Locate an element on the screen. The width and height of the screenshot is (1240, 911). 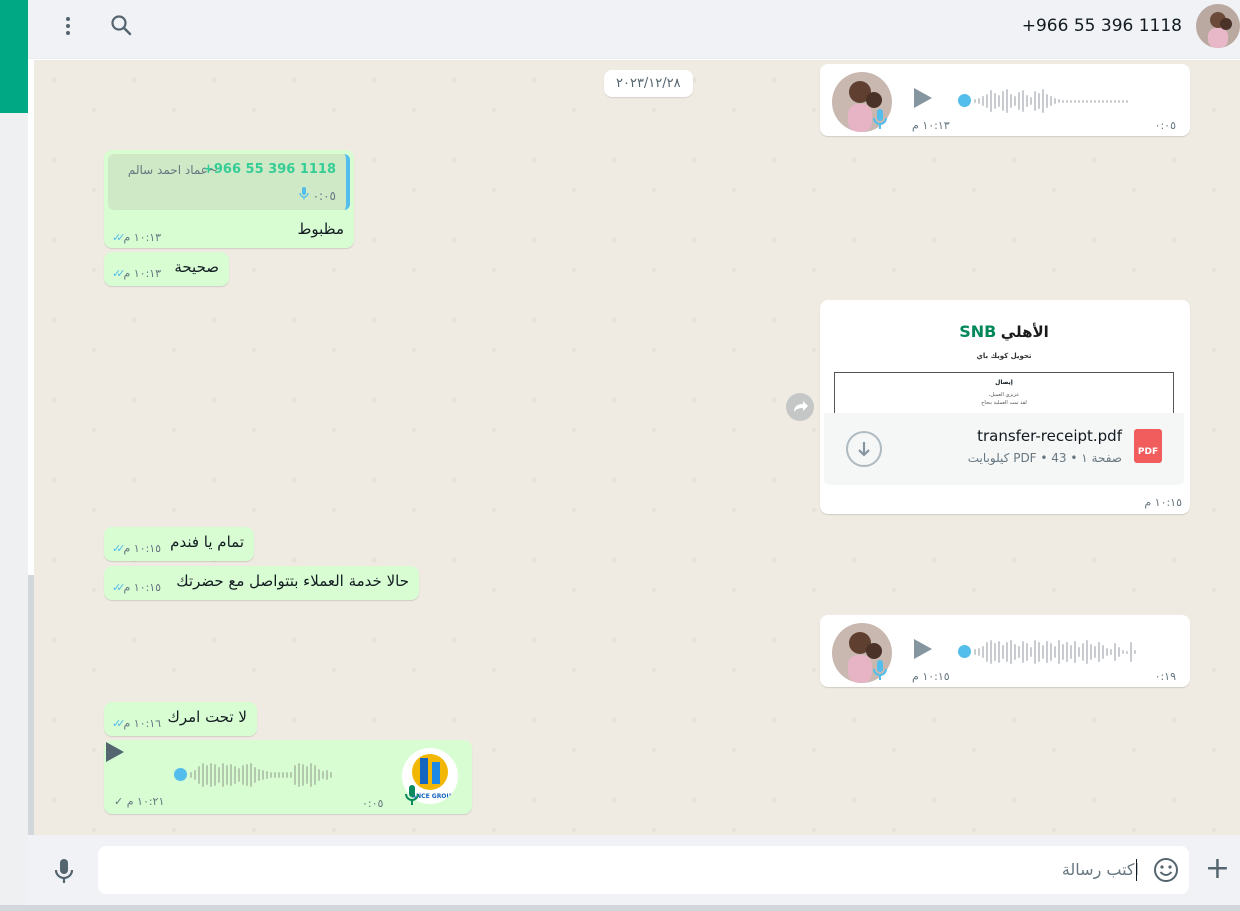
voice-message-outgoing: DIANCE GROUP ٠:٠٥ ١٠:٢١ م ✓ is located at coordinates (288, 777).